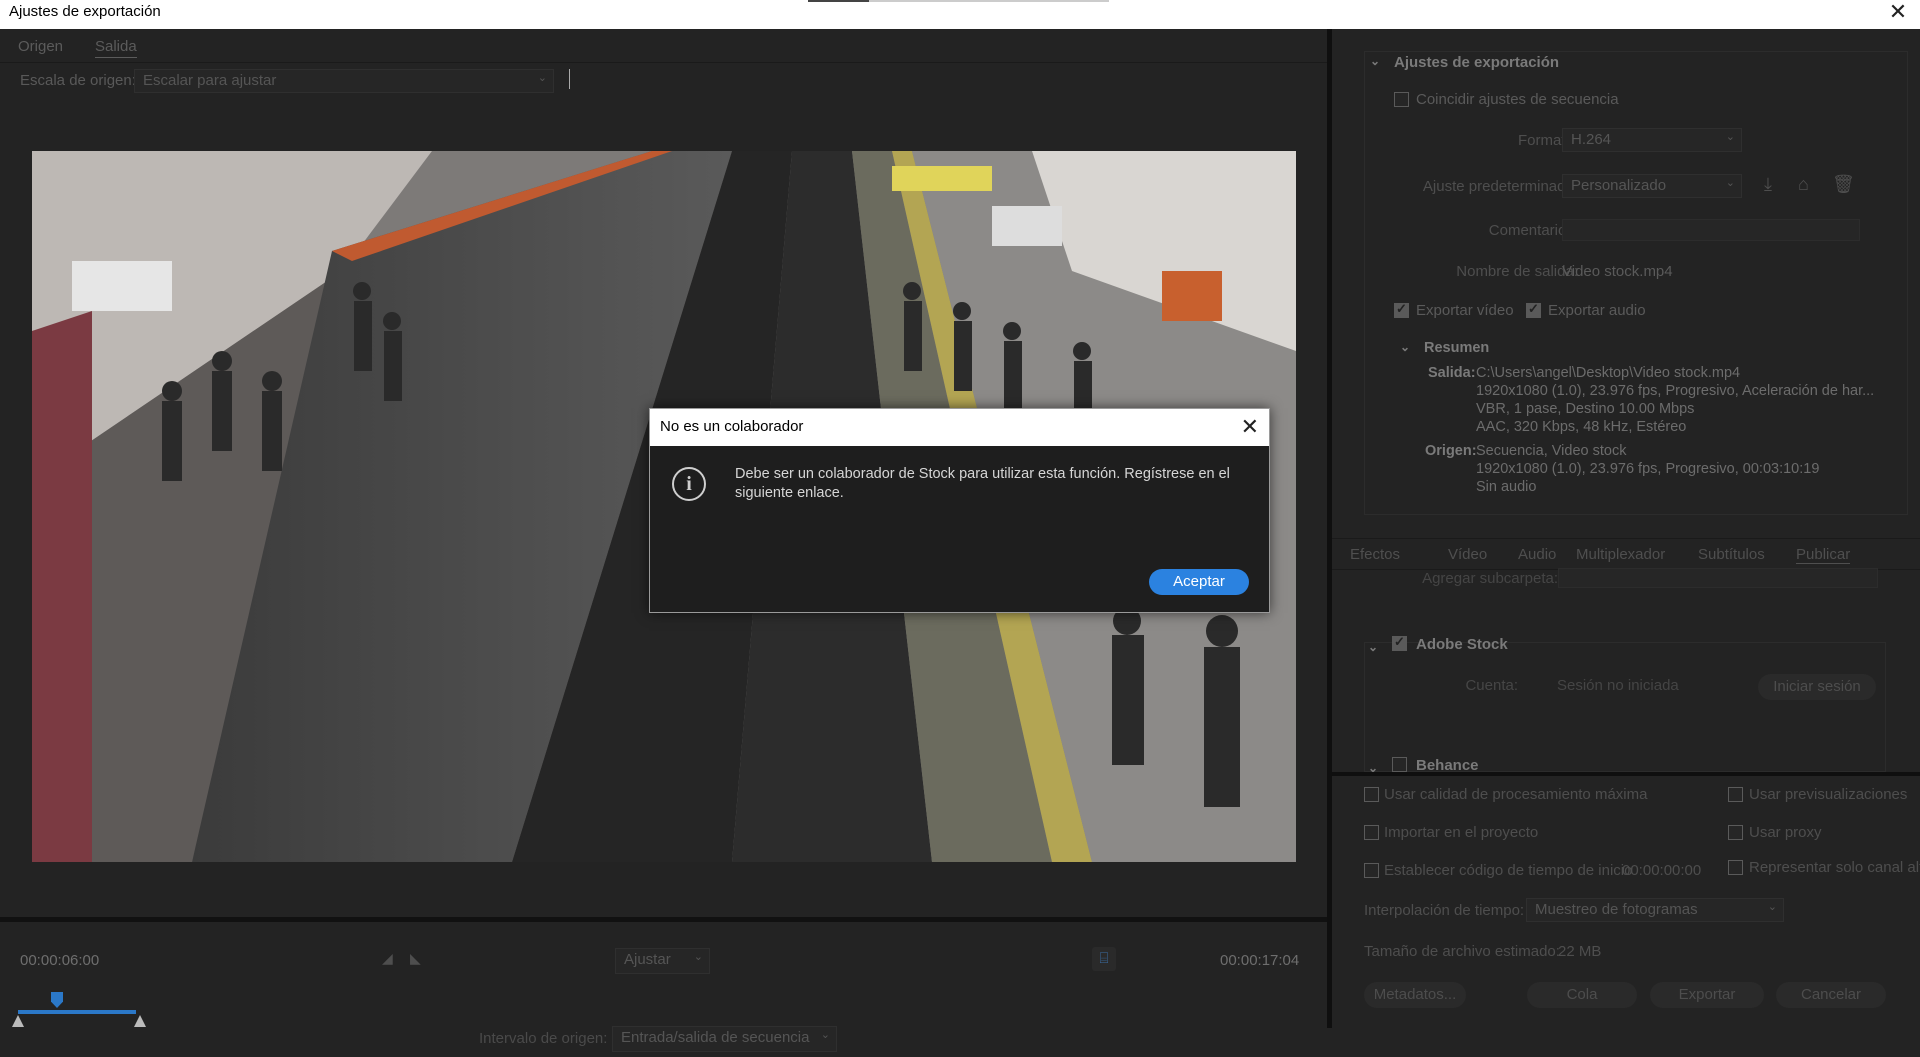 The image size is (1920, 1057). I want to click on range-select: Entrada/salida de secuencia ⌄, so click(724, 1039).